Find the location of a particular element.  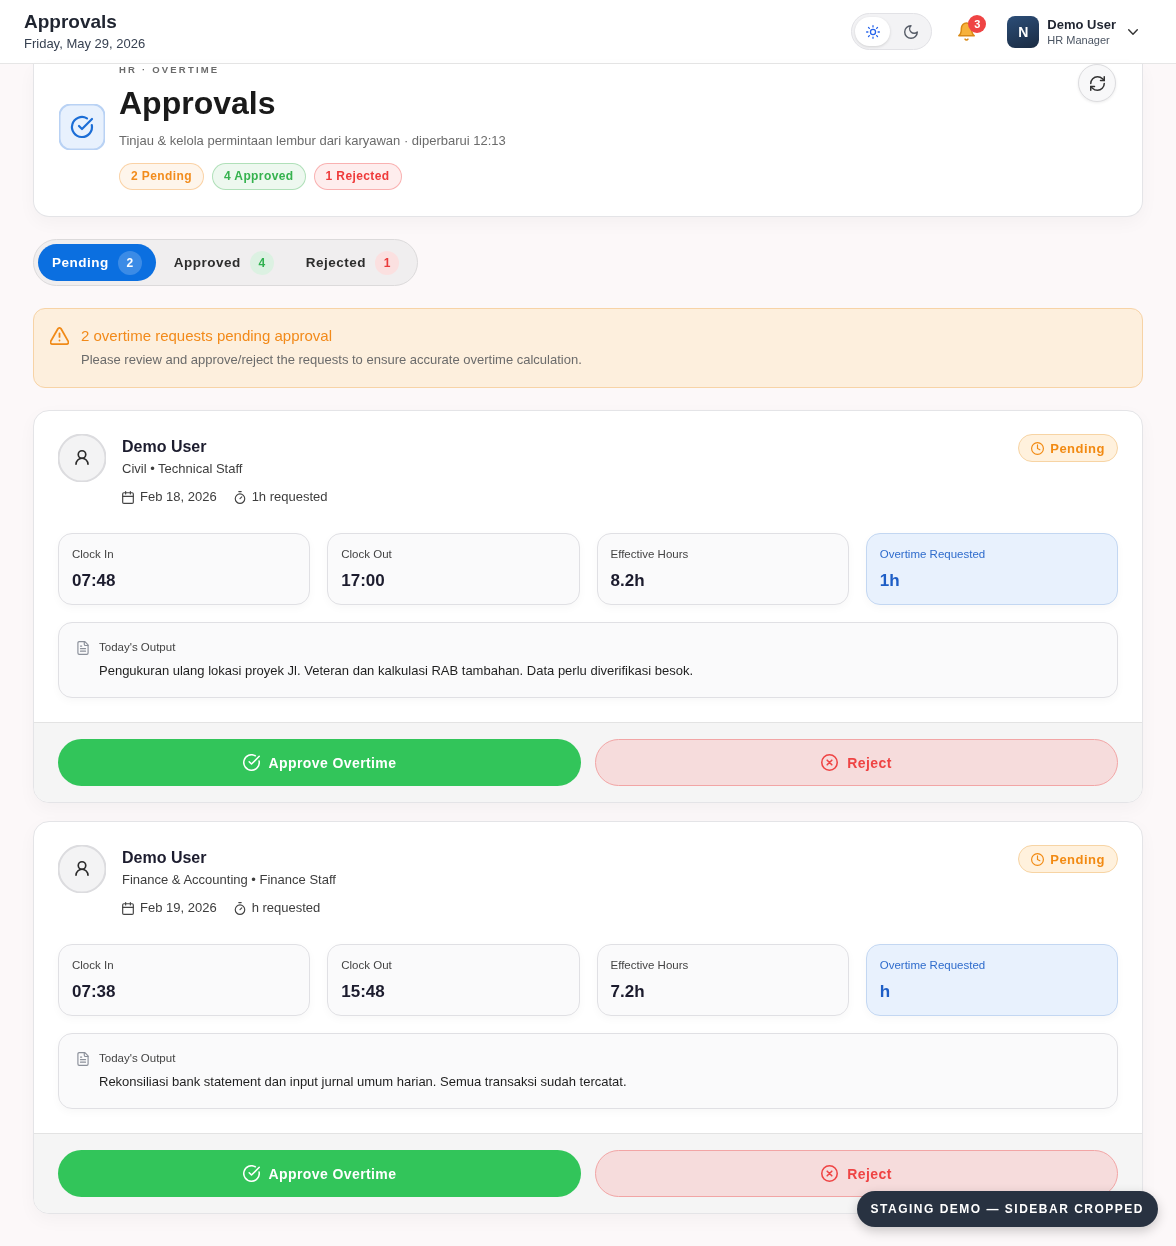

stat-value: 8.2h is located at coordinates (628, 581).